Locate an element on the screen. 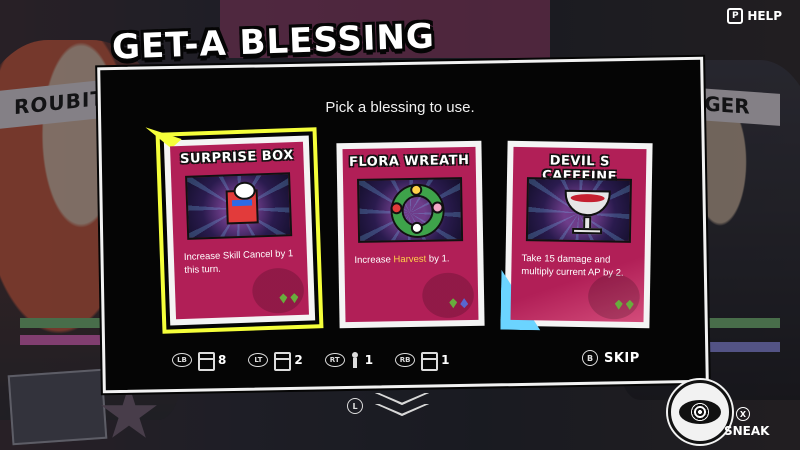 This screenshot has width=800, height=450. card-face: FLORA WREATH Increase Harvest by 1. is located at coordinates (410, 234).